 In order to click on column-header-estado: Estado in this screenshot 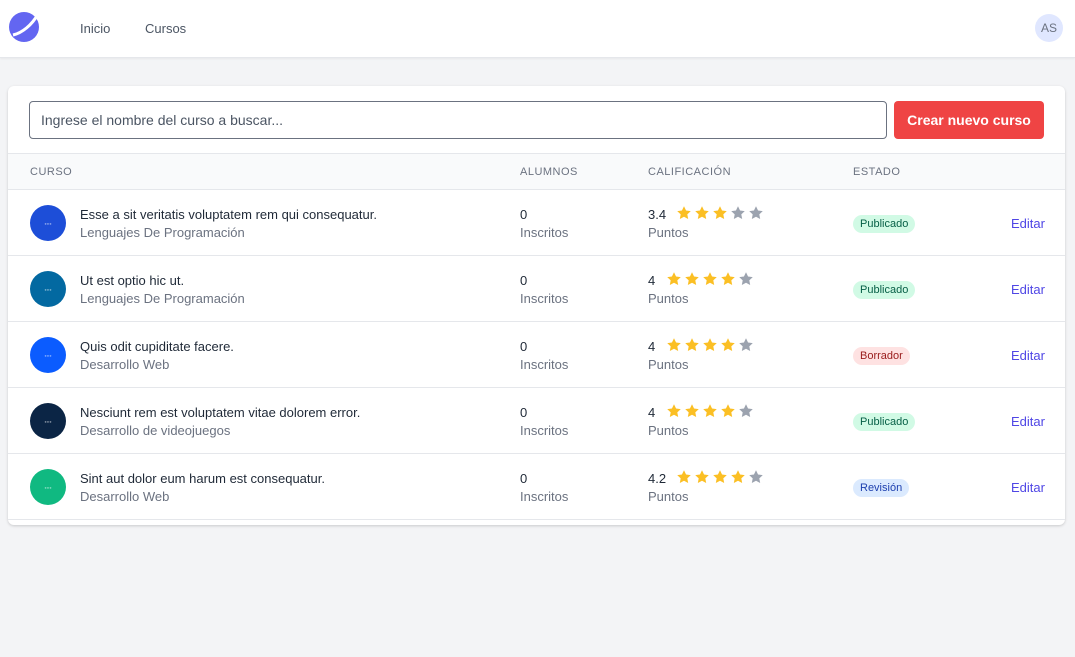, I will do `click(877, 172)`.